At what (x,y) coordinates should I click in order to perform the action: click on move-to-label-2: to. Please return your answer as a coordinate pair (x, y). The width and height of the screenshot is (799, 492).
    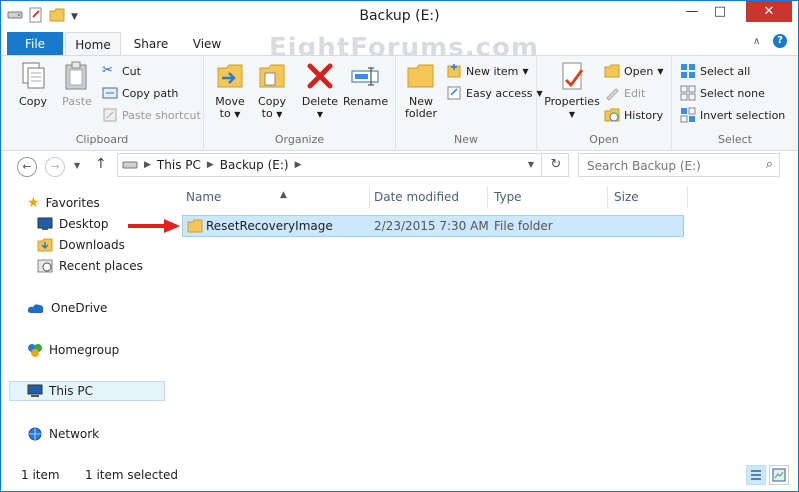
    Looking at the image, I should click on (225, 113).